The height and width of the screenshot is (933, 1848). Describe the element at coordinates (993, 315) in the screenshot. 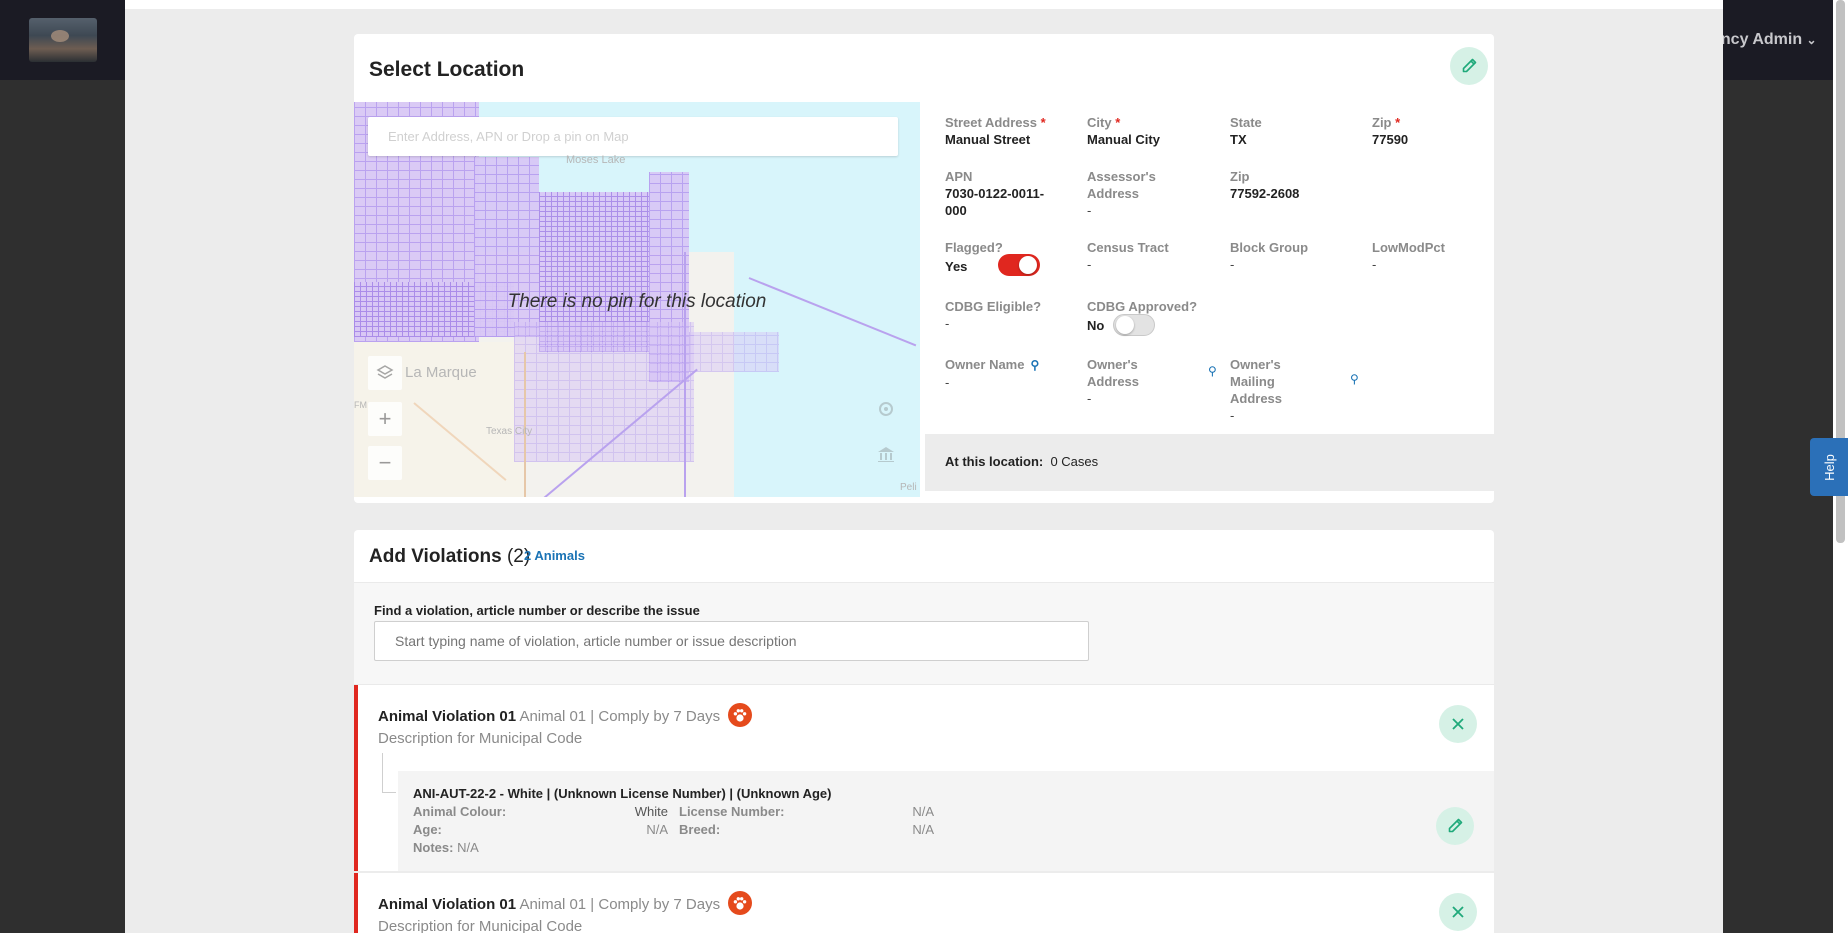

I see `cdbg-eligible-field: CDBG Eligible? -` at that location.